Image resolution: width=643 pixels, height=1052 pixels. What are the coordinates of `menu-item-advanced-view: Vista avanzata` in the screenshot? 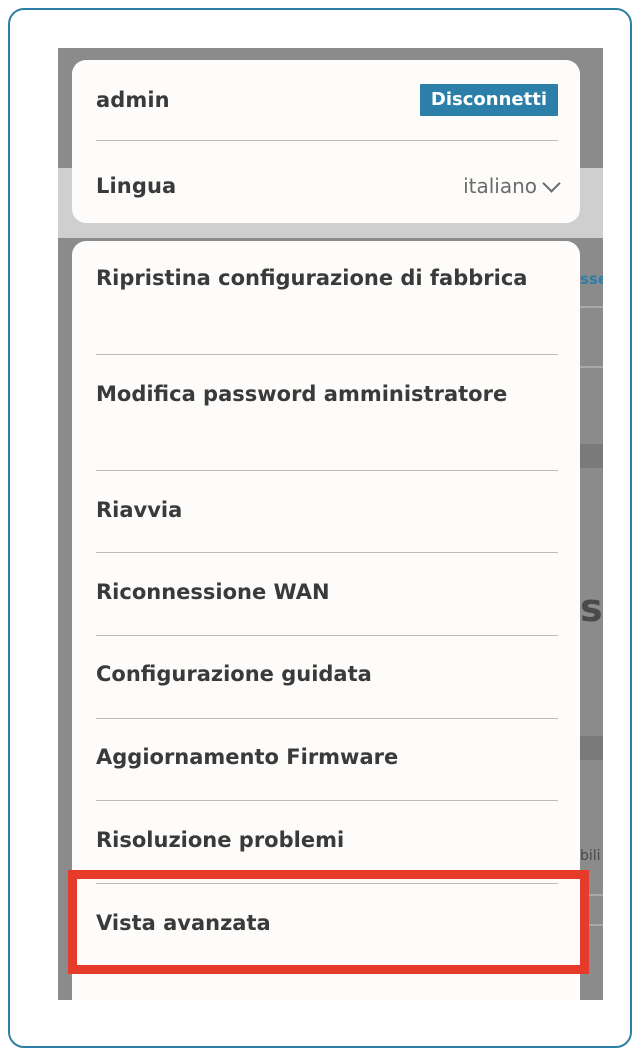 It's located at (327, 923).